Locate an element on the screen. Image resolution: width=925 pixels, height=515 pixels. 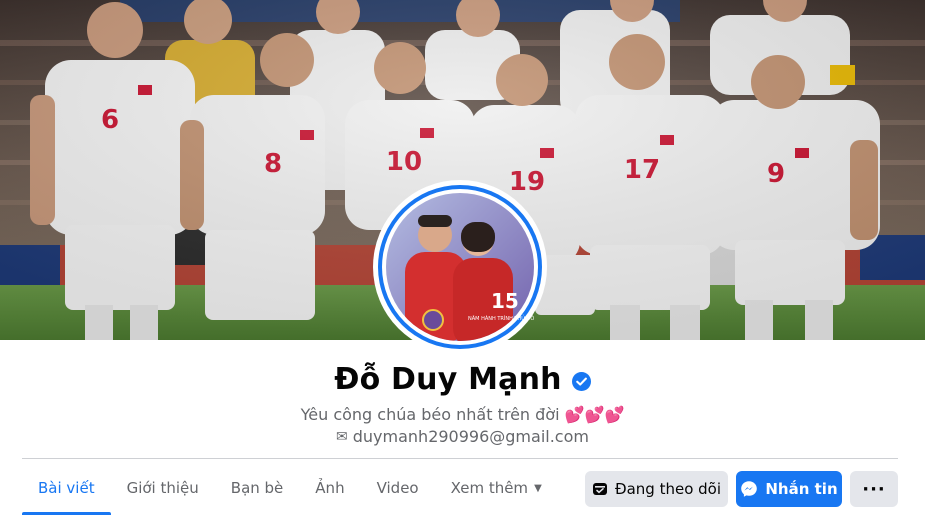
avatar-badge-number: 15 is located at coordinates (505, 301).